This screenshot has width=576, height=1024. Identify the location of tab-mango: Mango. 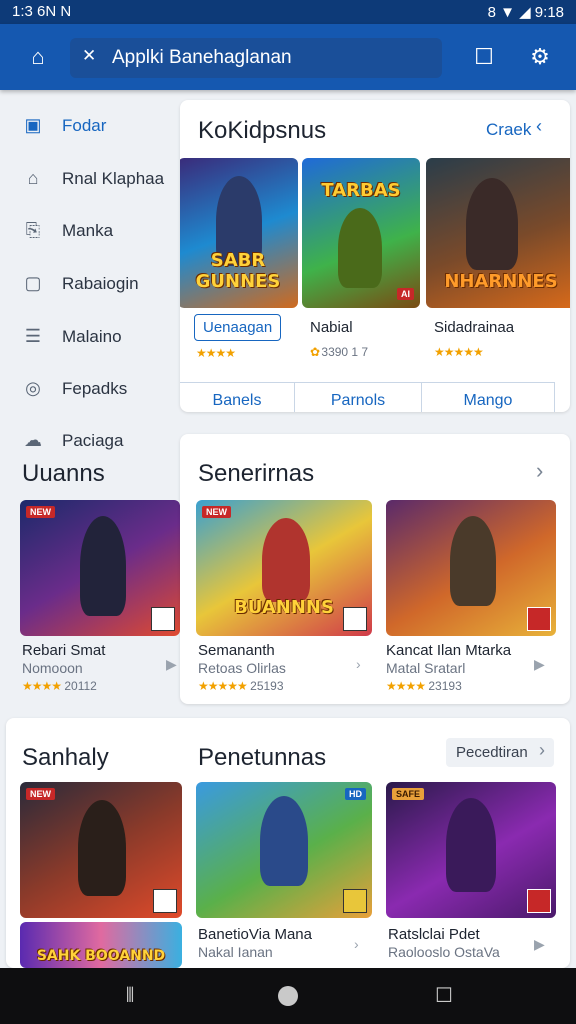
(488, 397).